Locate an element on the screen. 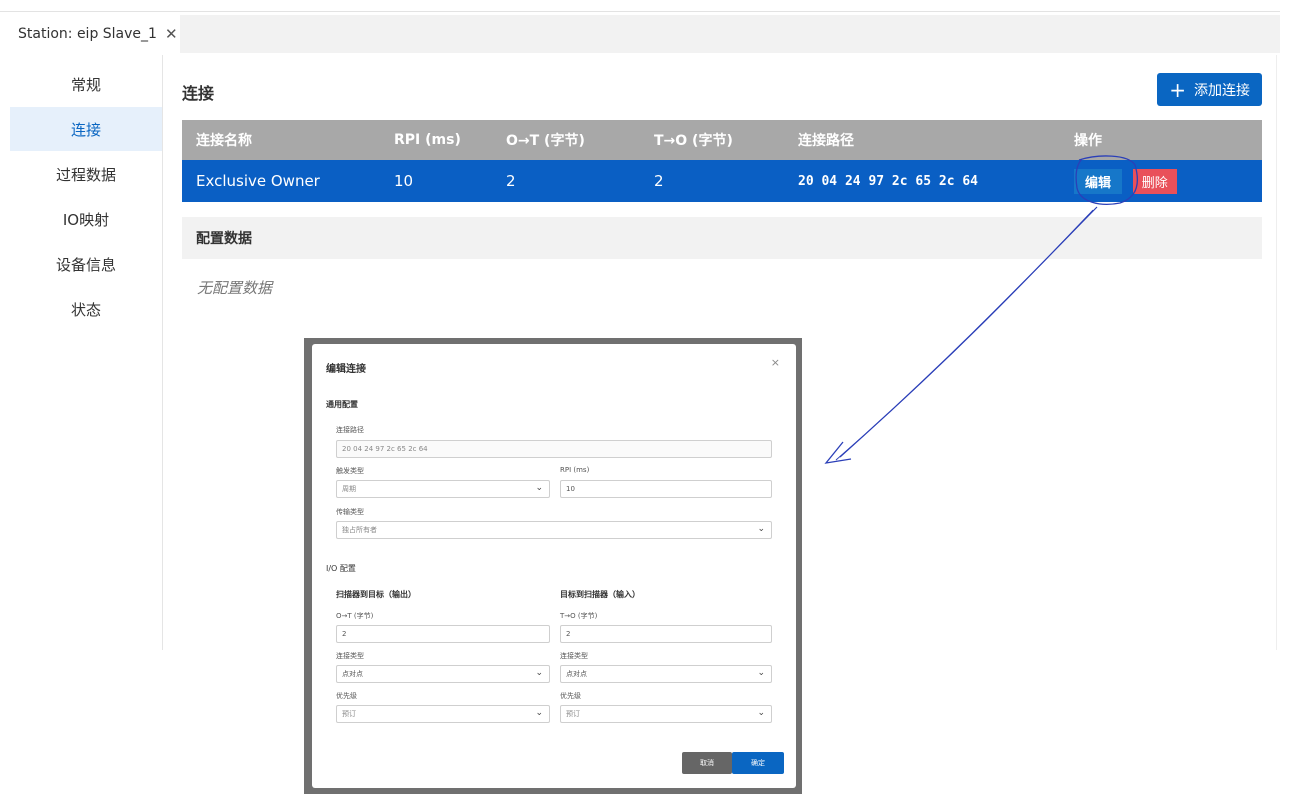 This screenshot has width=1290, height=804. no-config-text: 无配置数据 is located at coordinates (235, 288).